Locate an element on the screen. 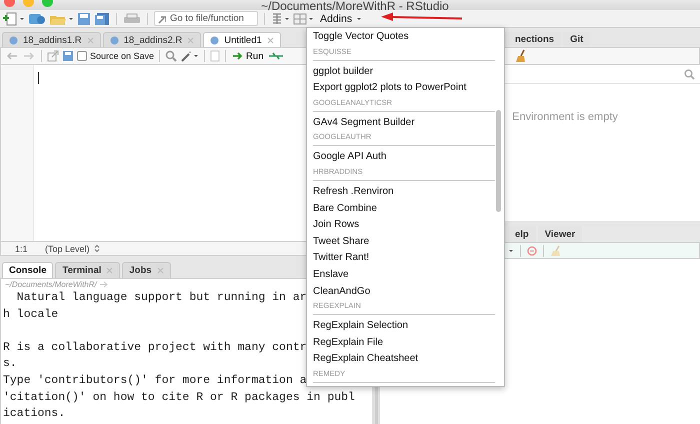 Image resolution: width=700 pixels, height=424 pixels. grid-icon is located at coordinates (277, 19).